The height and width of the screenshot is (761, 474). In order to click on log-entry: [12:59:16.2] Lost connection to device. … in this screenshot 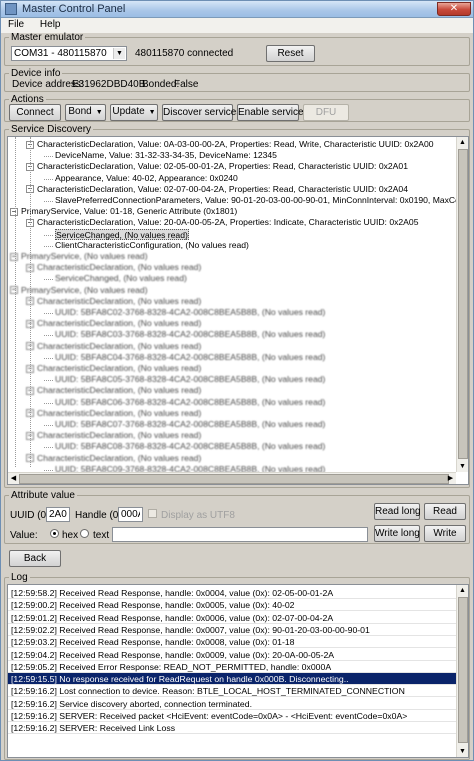, I will do `click(232, 691)`.